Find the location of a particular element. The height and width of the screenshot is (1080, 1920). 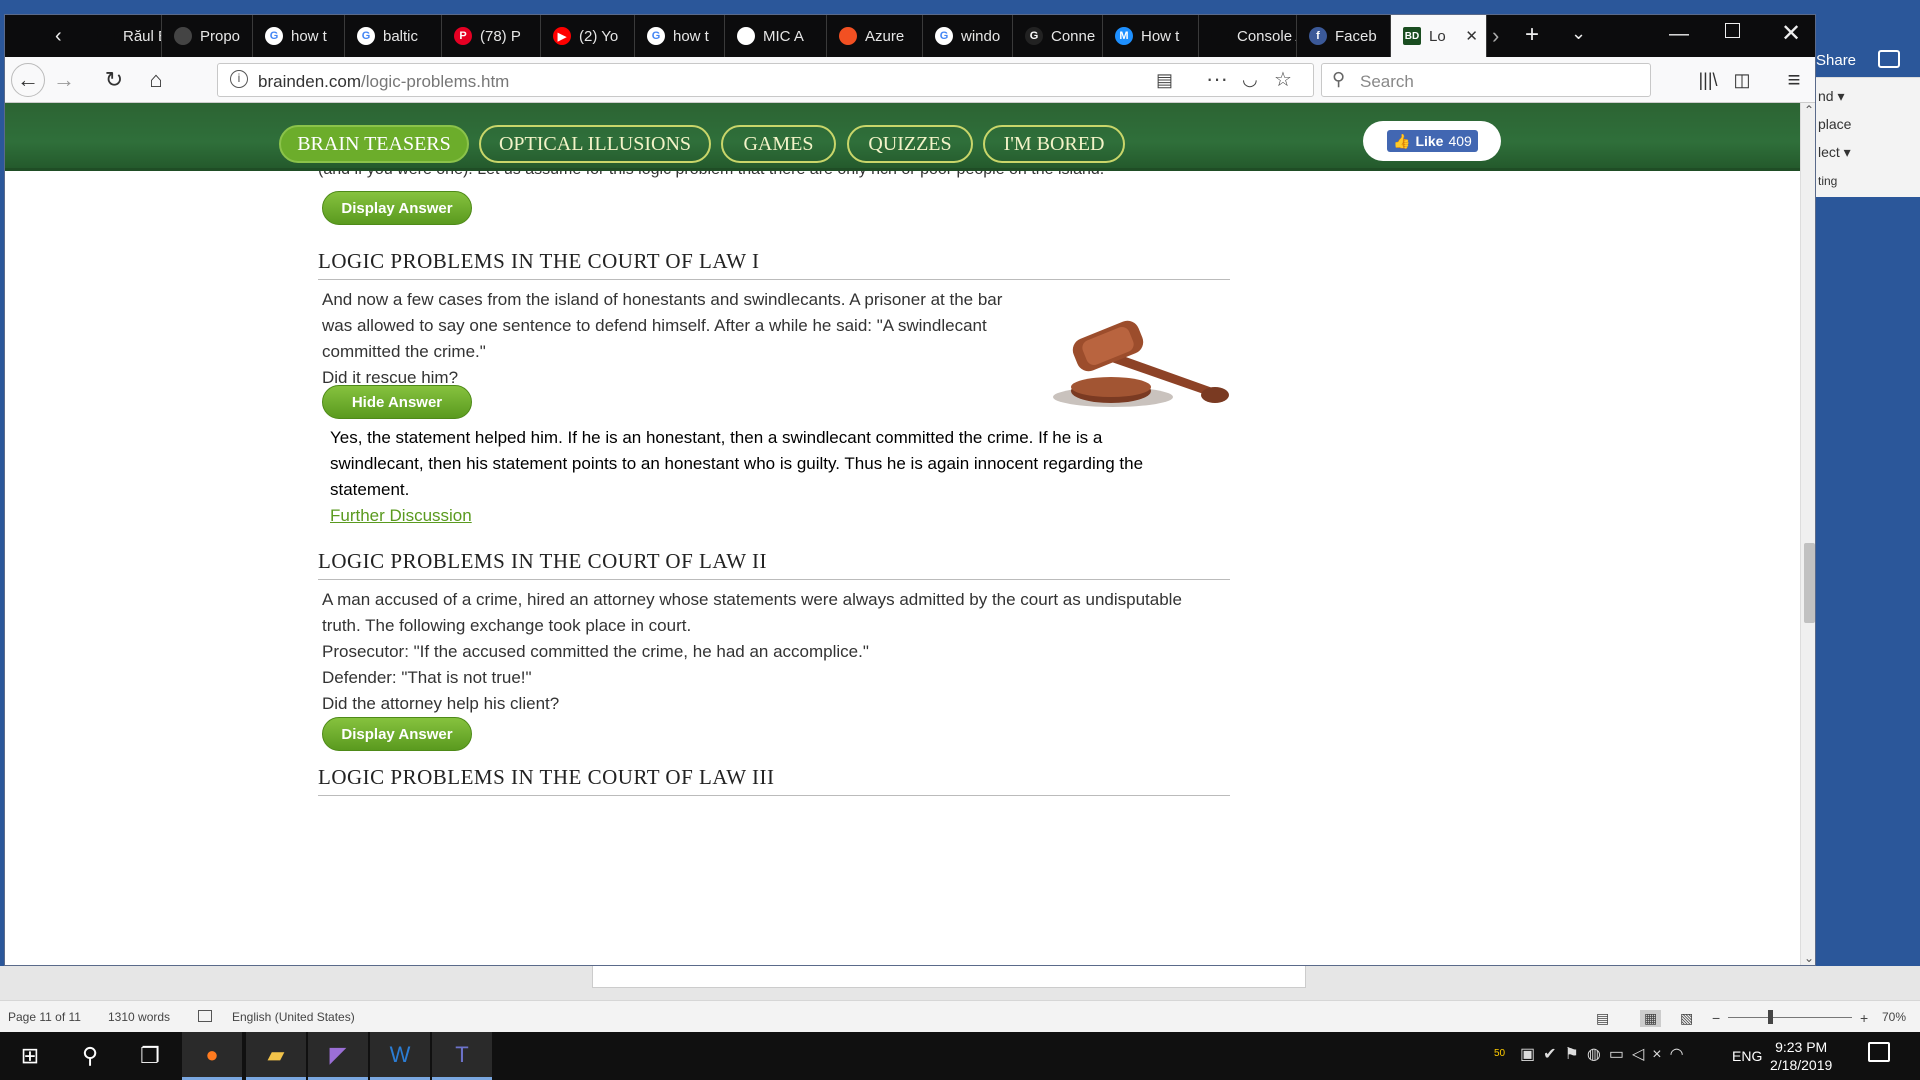

tab-label: (78) P is located at coordinates (500, 36).